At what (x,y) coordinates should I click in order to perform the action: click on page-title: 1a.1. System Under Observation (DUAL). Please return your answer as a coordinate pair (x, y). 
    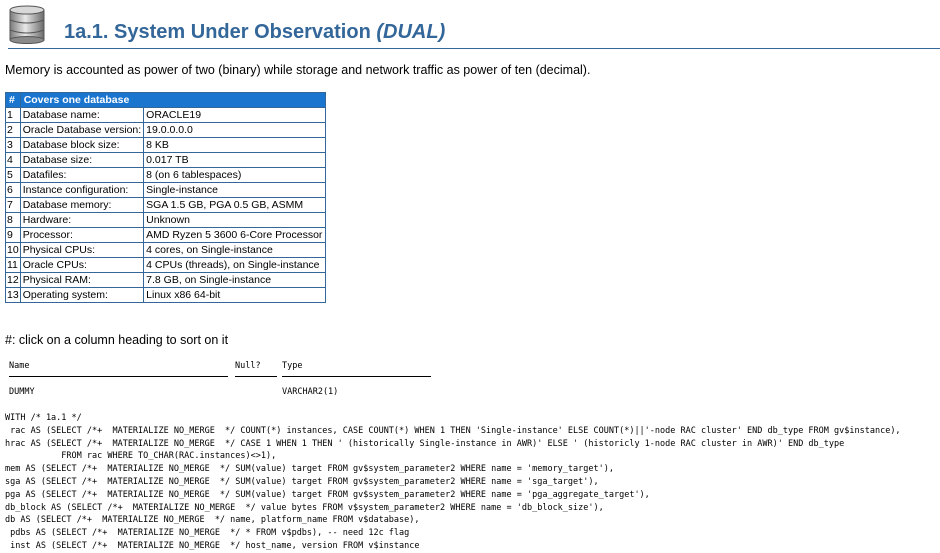
    Looking at the image, I should click on (254, 32).